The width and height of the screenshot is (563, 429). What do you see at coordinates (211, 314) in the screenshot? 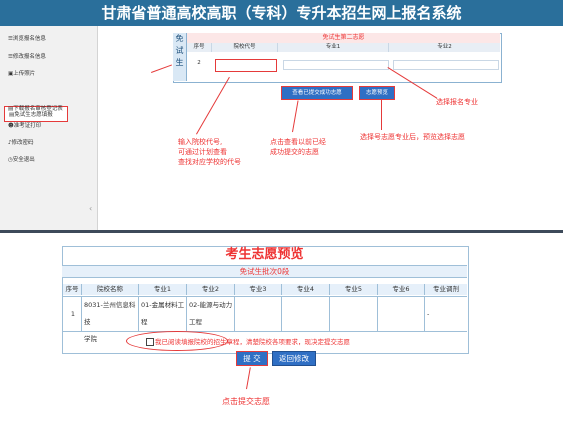
I see `pv-cell-major2: 02-能源与动力 工程` at bounding box center [211, 314].